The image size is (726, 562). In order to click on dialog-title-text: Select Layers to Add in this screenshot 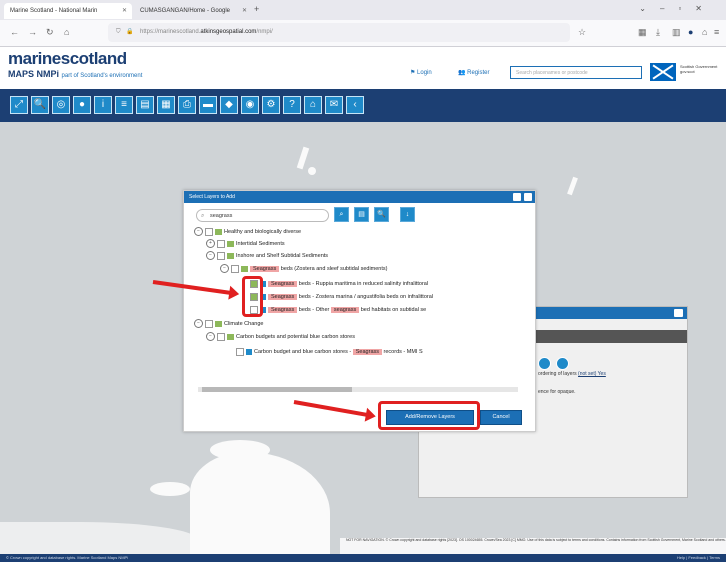, I will do `click(212, 197)`.